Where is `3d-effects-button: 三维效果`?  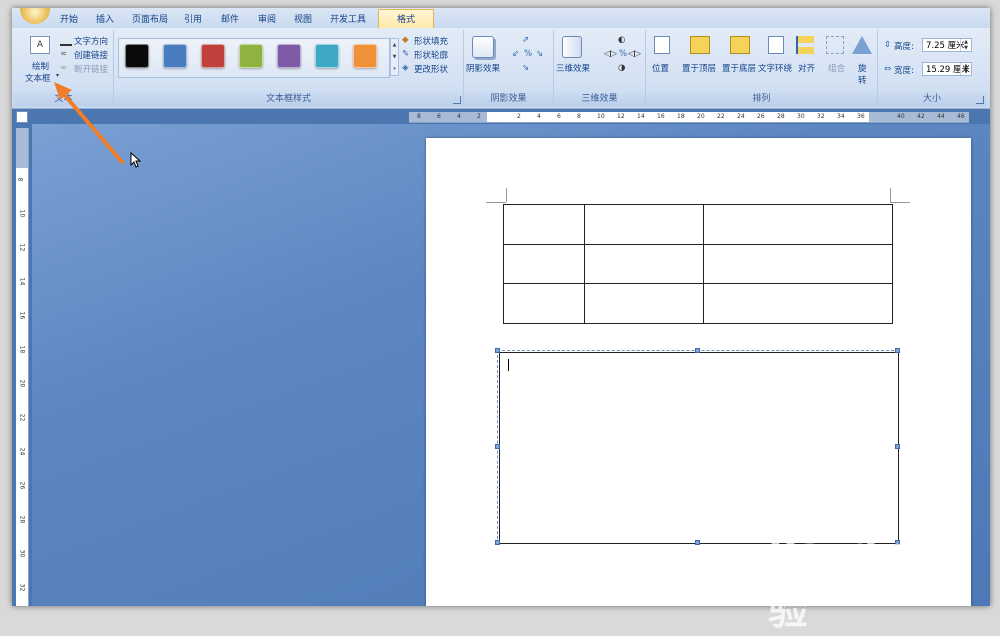
3d-effects-button: 三维效果 is located at coordinates (573, 68).